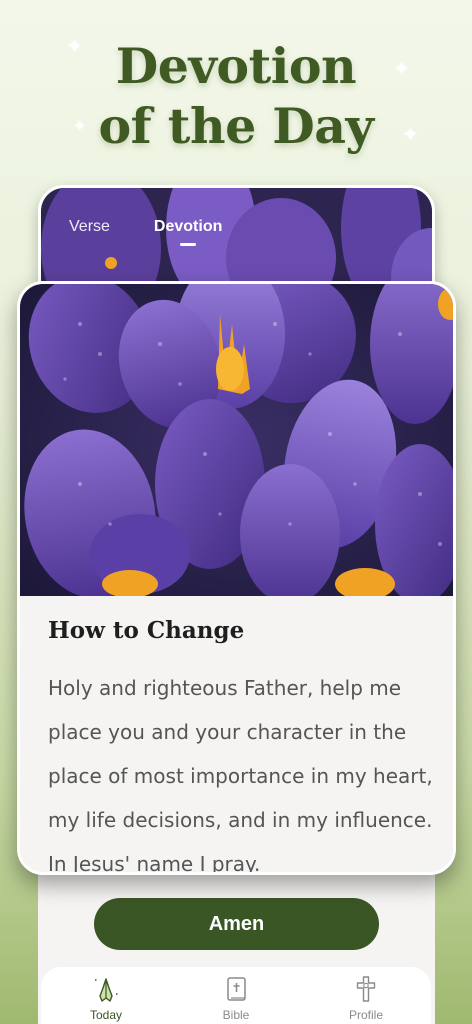 Image resolution: width=472 pixels, height=1024 pixels. I want to click on nav-label-profile: Profile, so click(365, 1015).